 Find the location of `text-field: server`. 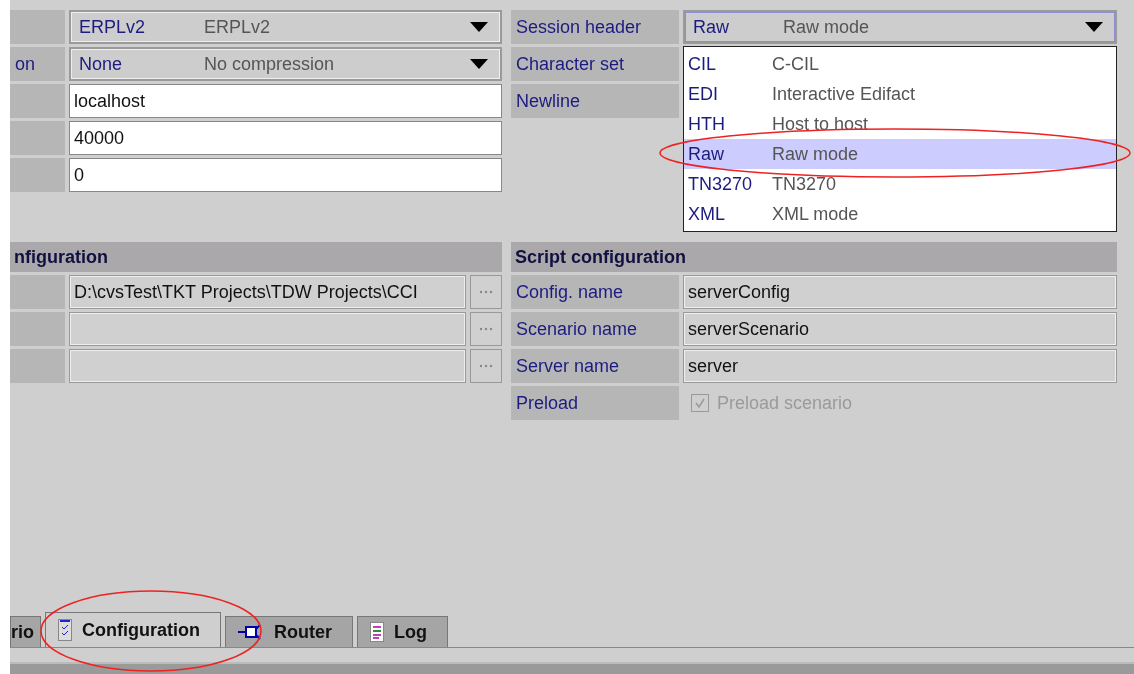

text-field: server is located at coordinates (900, 366).